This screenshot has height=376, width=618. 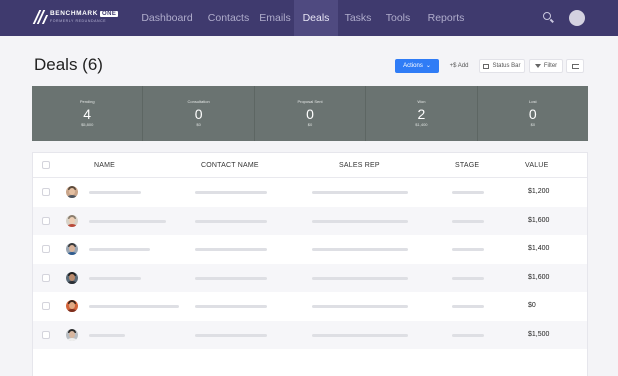 What do you see at coordinates (88, 113) in the screenshot?
I see `stage-pending: Pending 4 $5,800` at bounding box center [88, 113].